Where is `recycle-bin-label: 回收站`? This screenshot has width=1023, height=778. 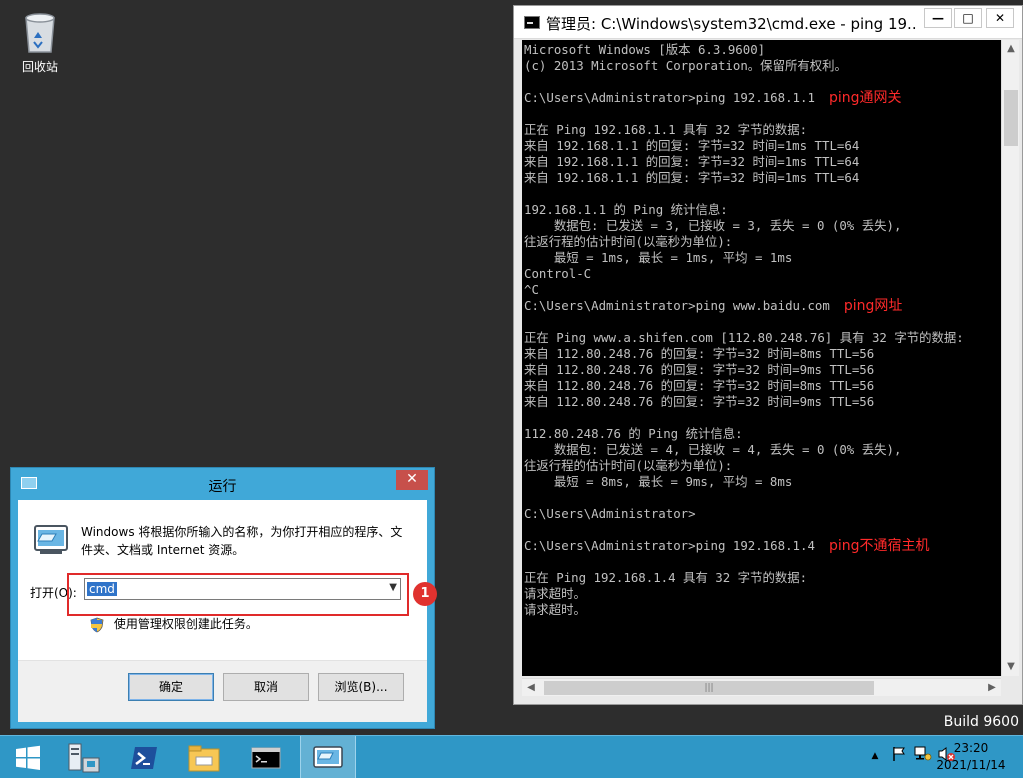
recycle-bin-label: 回收站 is located at coordinates (39, 67).